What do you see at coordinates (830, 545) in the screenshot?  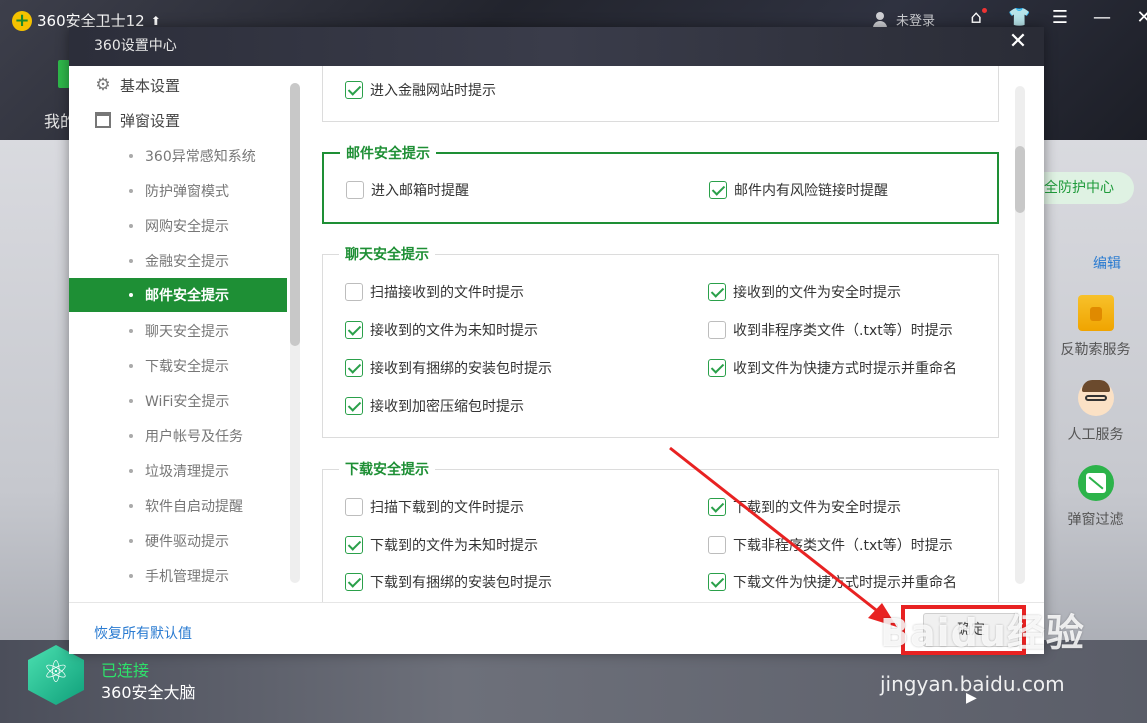 I see `option-download-nonprogram: 下载非程序类文件（.txt等）时提示` at bounding box center [830, 545].